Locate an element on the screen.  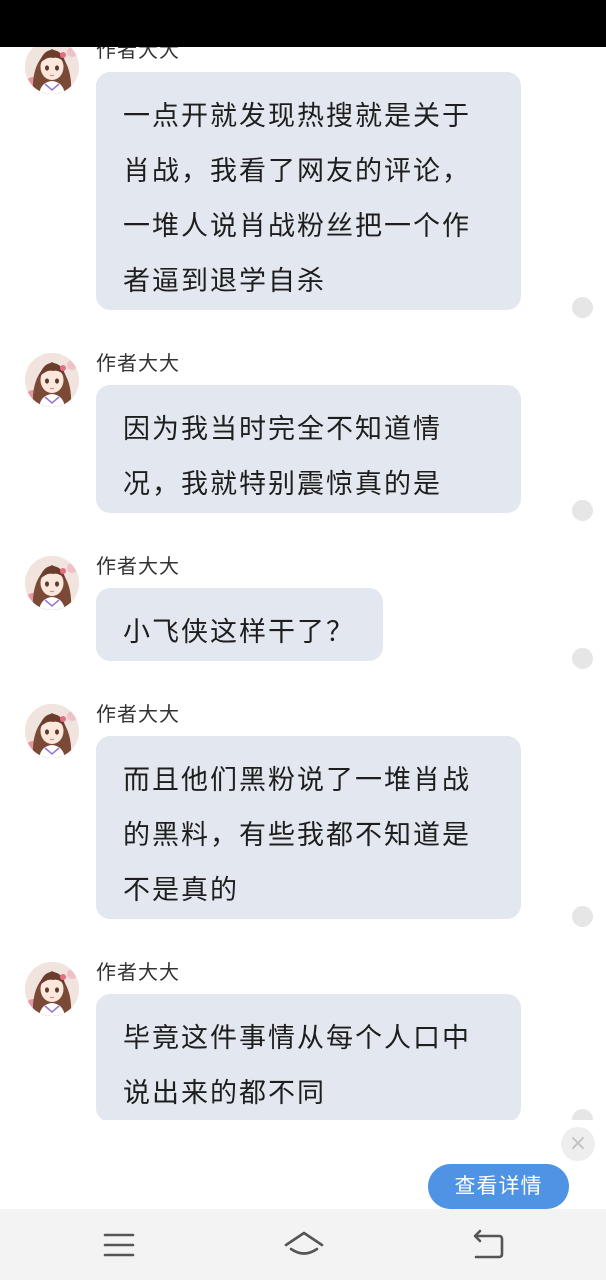
view-details-button: 查看详情 is located at coordinates (498, 1186).